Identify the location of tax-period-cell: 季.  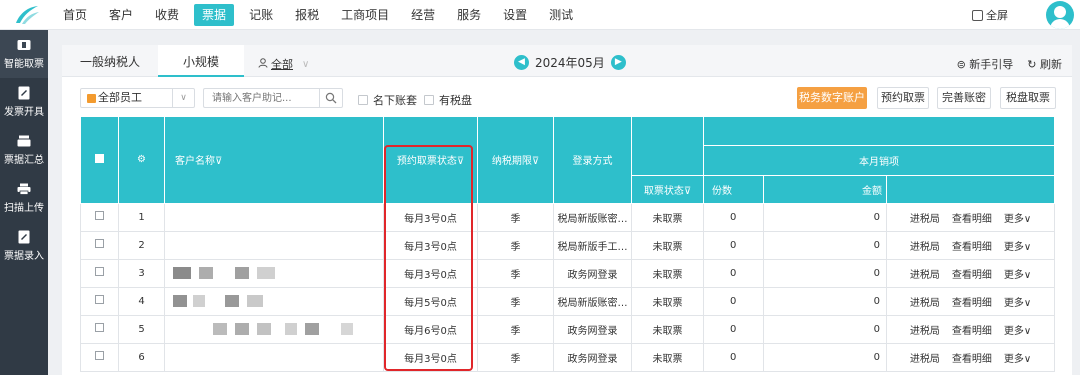
(515, 357).